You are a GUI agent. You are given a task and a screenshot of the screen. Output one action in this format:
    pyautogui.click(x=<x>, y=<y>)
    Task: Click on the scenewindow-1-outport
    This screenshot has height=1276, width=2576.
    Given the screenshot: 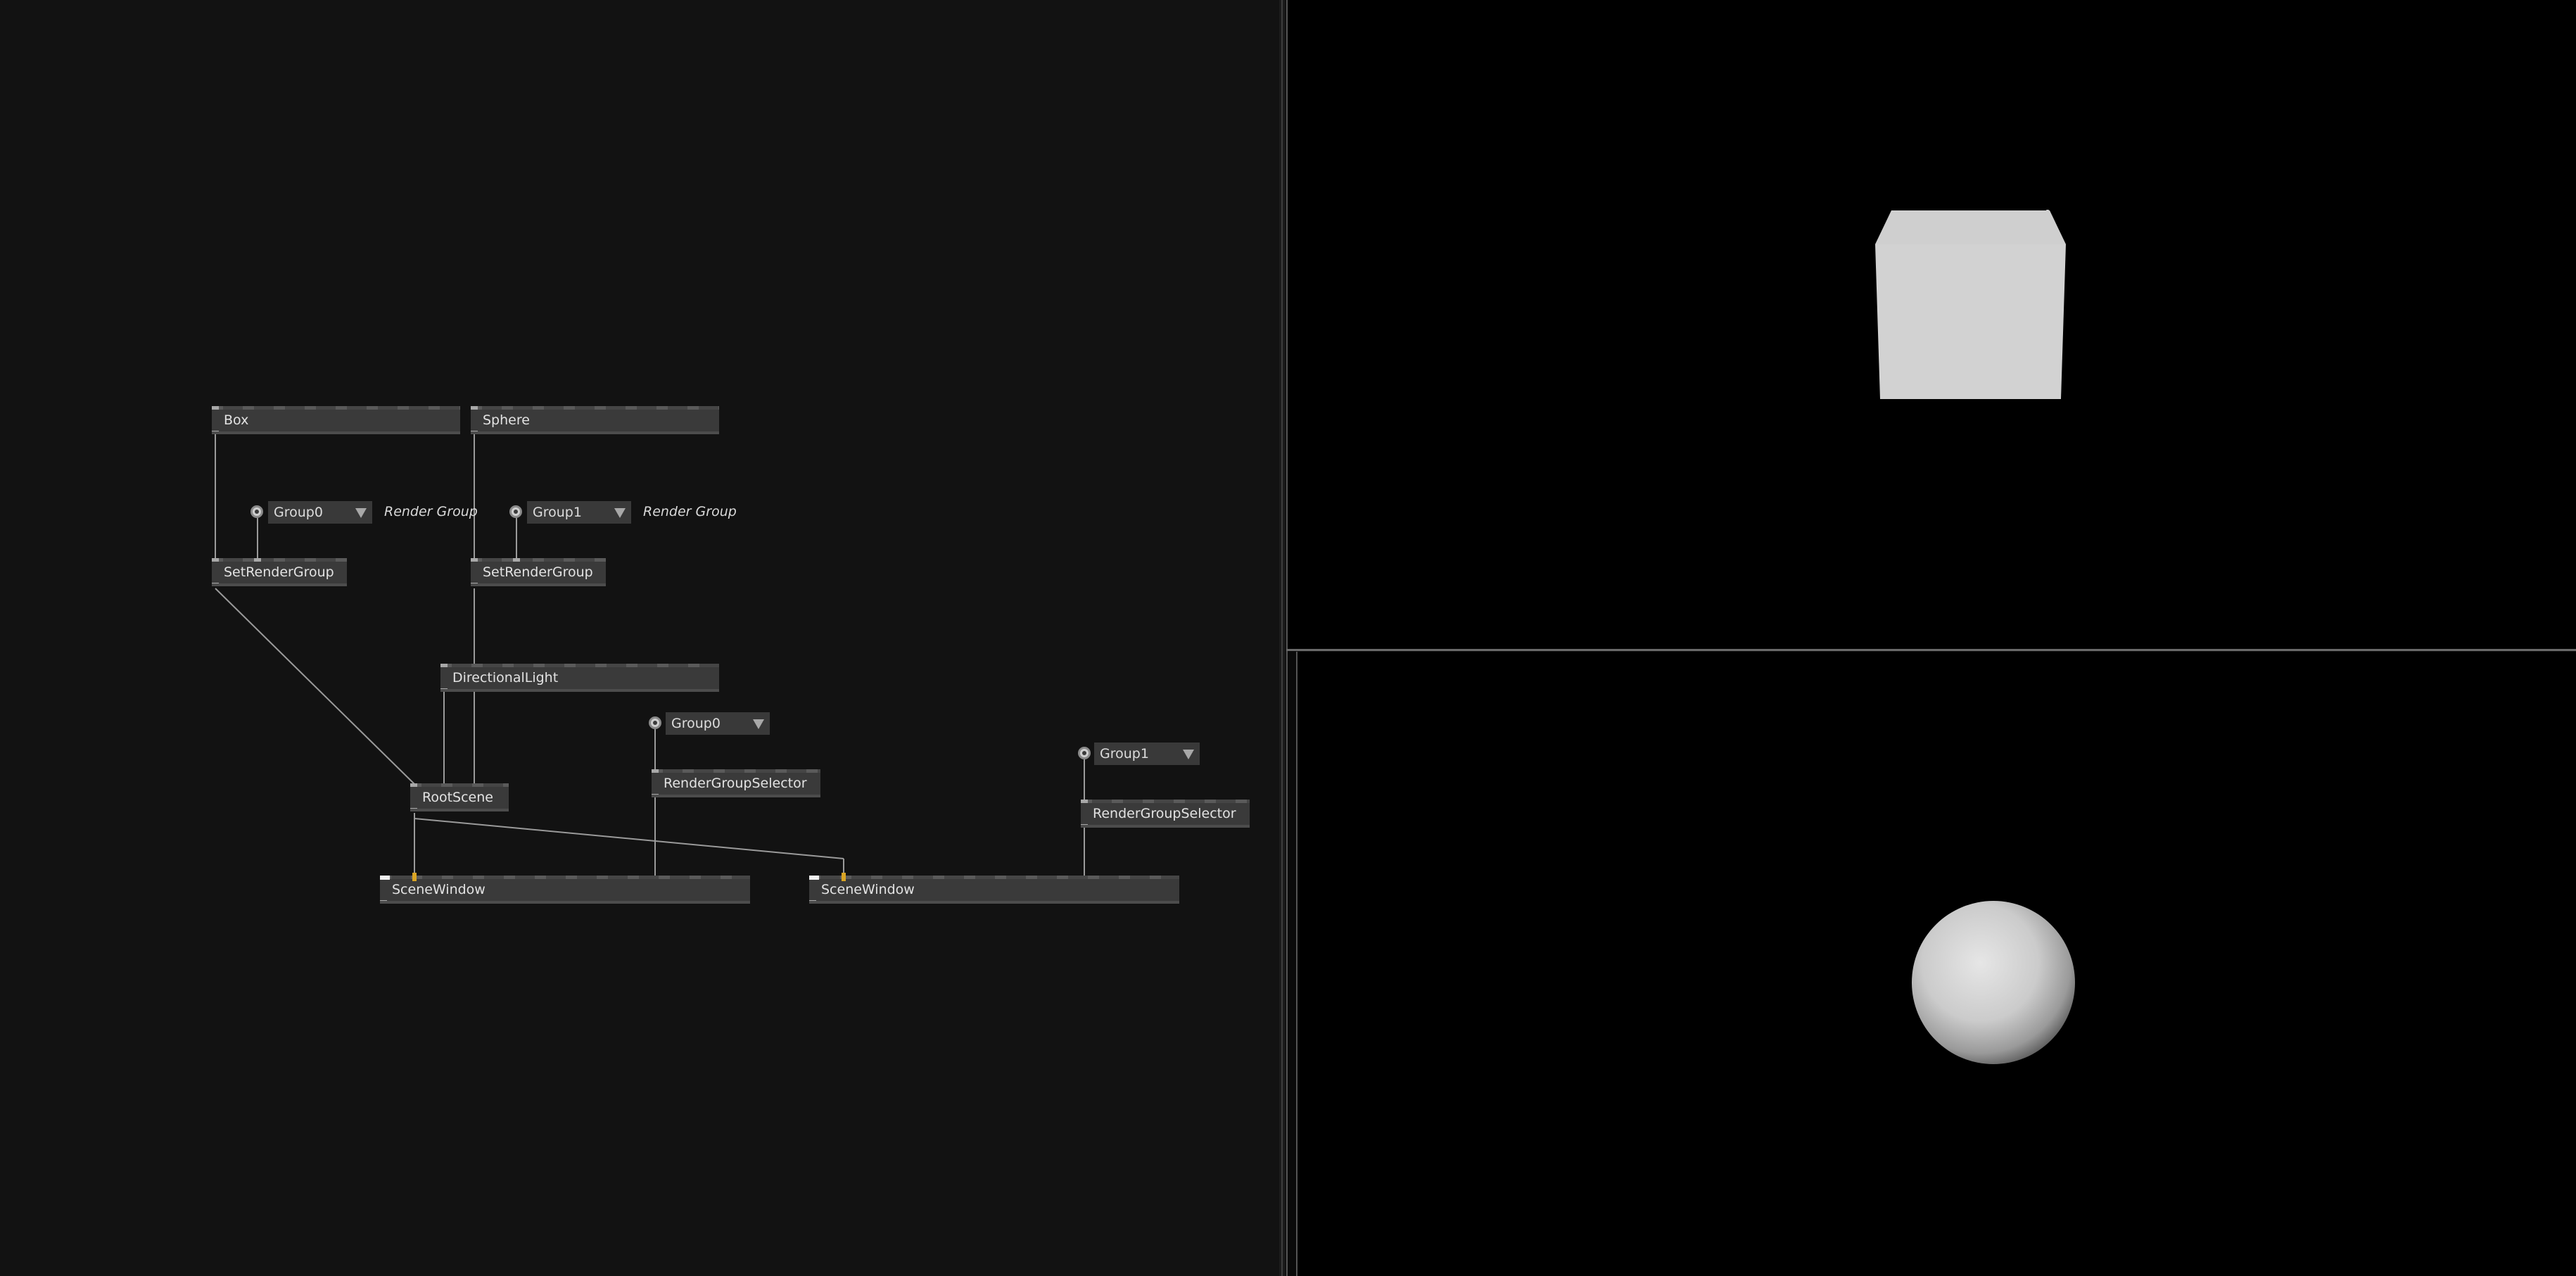 What is the action you would take?
    pyautogui.click(x=813, y=902)
    